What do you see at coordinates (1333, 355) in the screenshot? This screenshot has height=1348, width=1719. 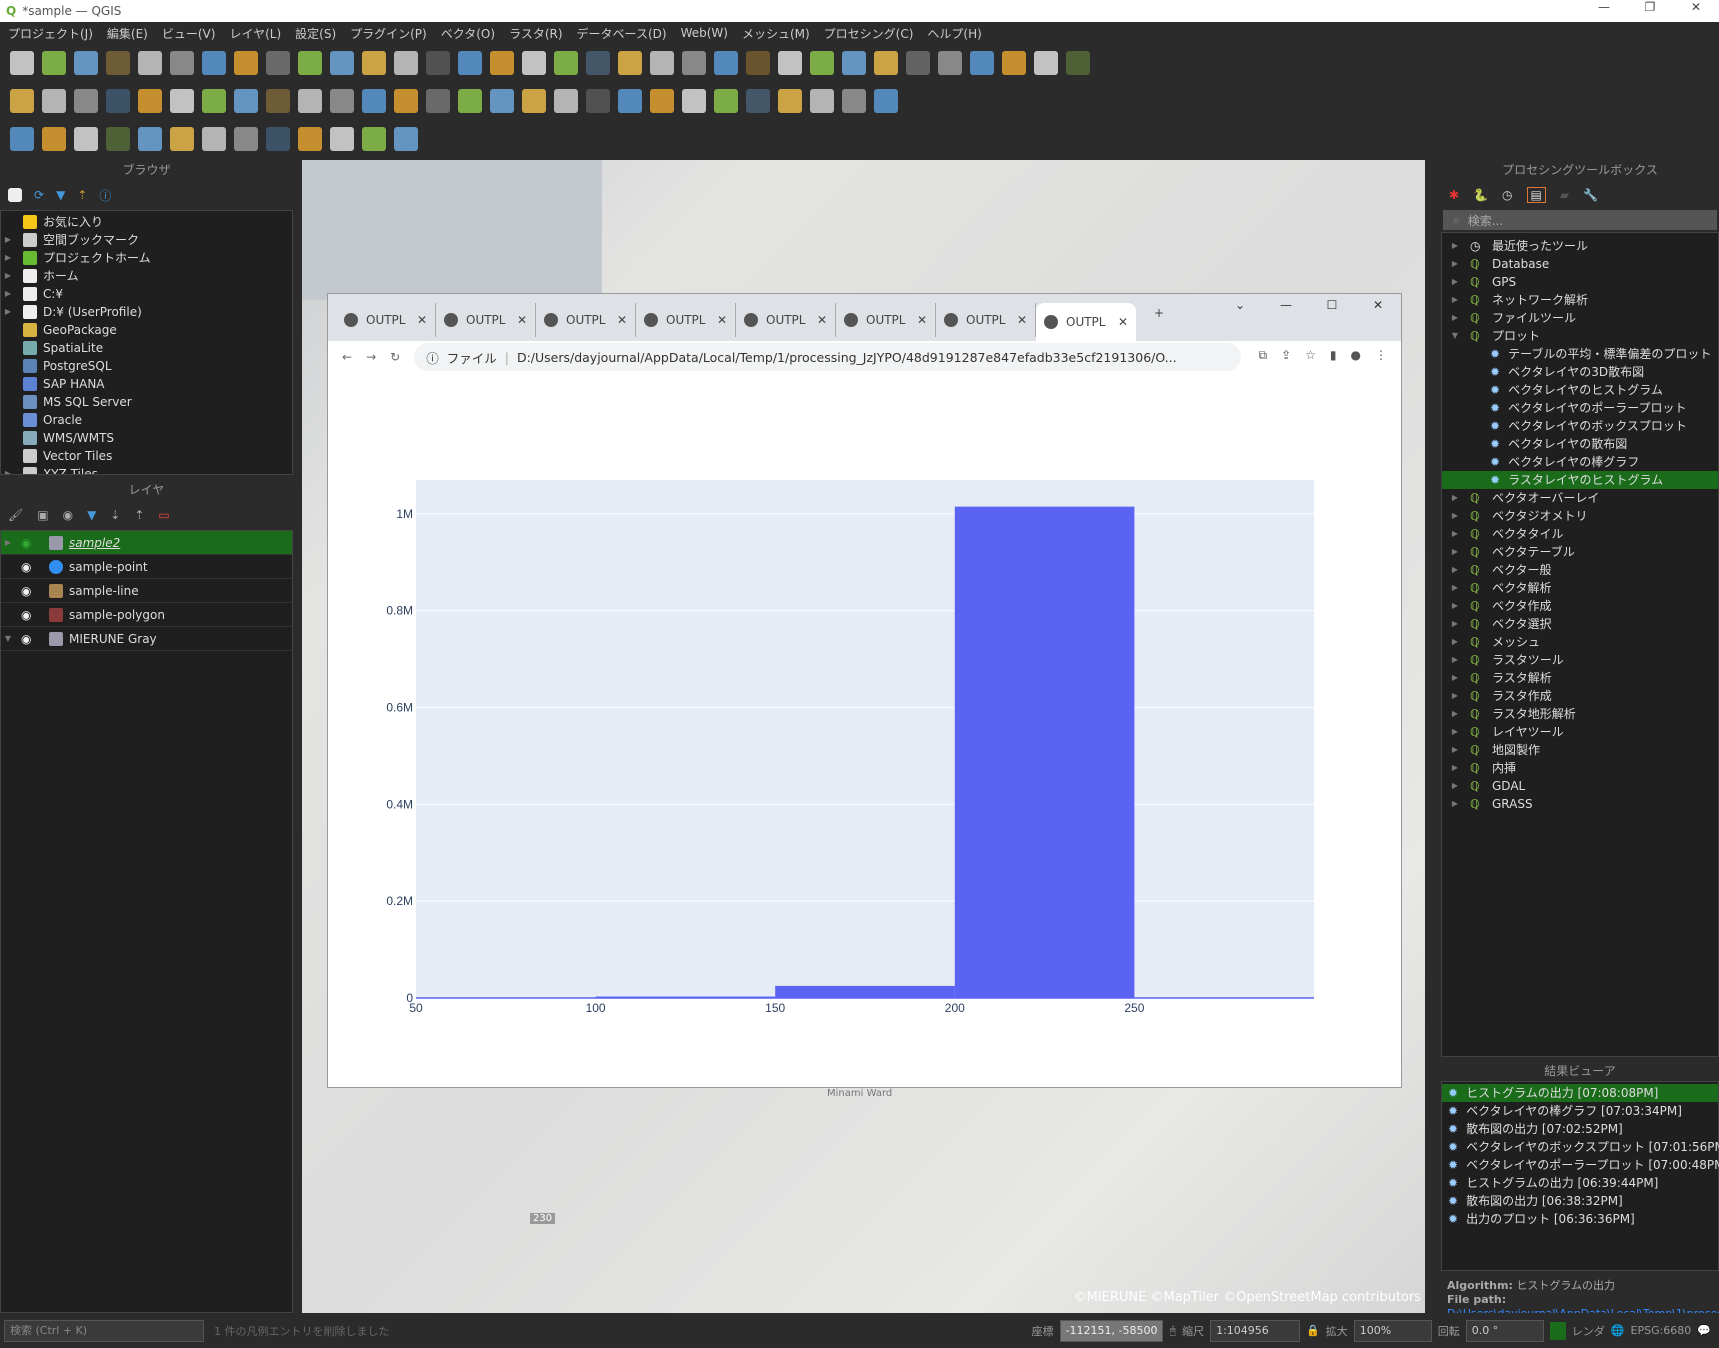 I see `side-panel-icon: ▮` at bounding box center [1333, 355].